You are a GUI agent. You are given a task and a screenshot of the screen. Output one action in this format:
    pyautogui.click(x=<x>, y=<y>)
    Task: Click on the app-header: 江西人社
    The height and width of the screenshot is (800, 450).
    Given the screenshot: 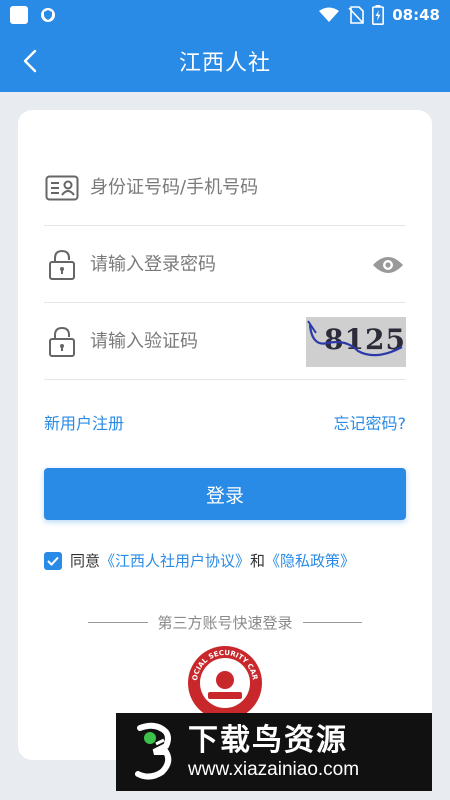 What is the action you would take?
    pyautogui.click(x=225, y=61)
    